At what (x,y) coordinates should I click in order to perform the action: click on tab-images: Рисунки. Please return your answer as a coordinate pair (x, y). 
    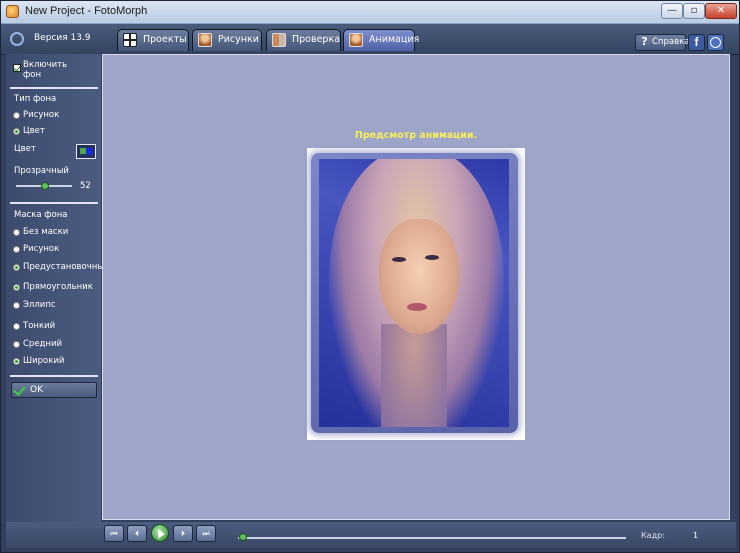
    Looking at the image, I should click on (227, 40).